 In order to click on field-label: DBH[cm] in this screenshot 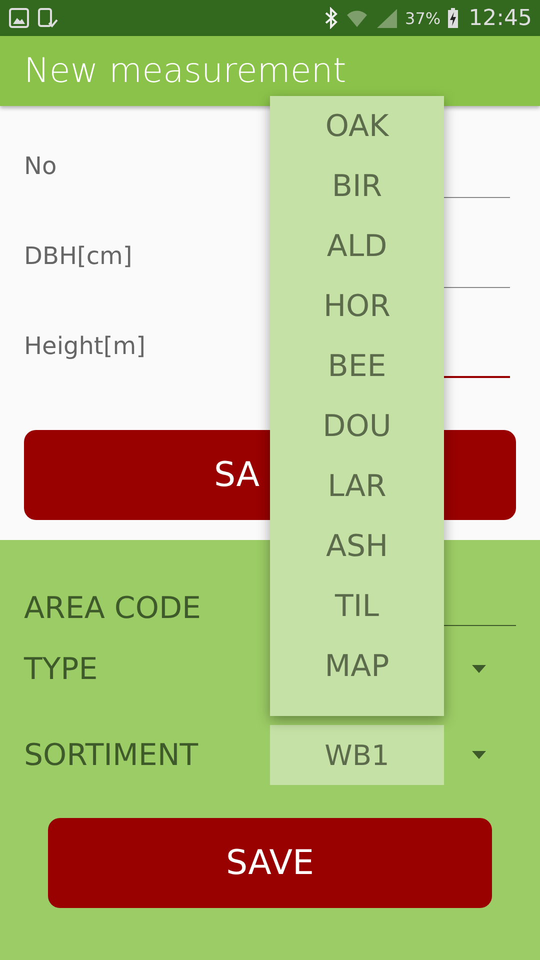, I will do `click(78, 257)`.